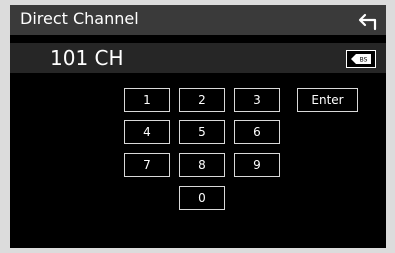 The width and height of the screenshot is (395, 253). What do you see at coordinates (367, 21) in the screenshot?
I see `back-arrow-icon` at bounding box center [367, 21].